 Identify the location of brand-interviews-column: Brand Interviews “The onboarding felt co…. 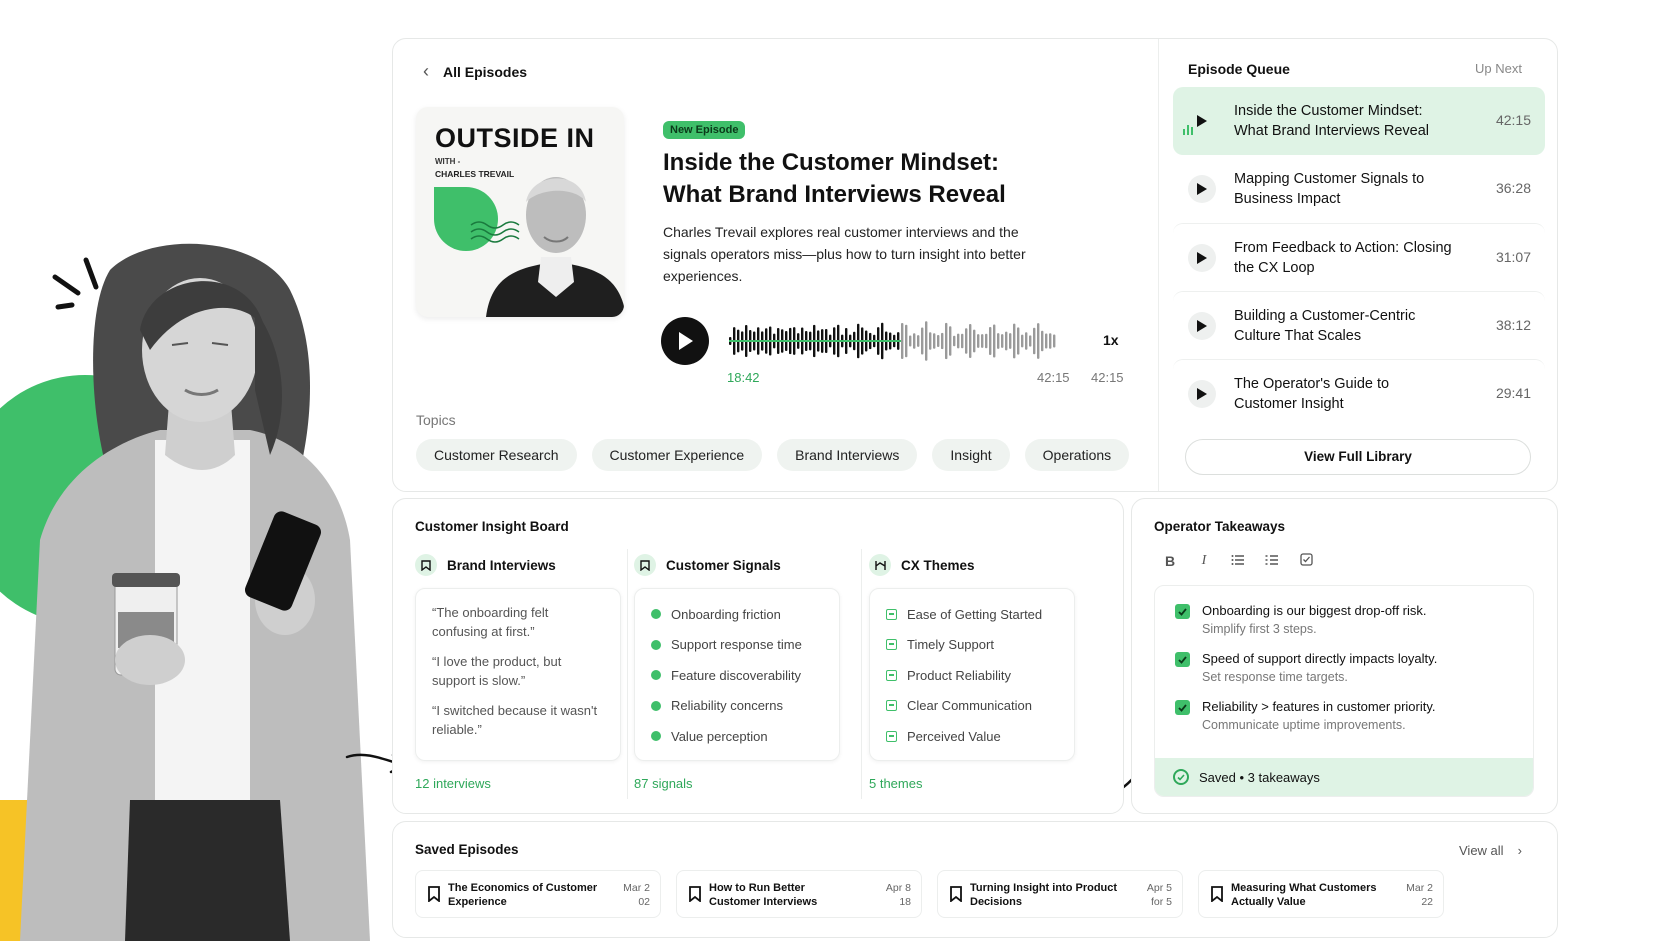
(520, 672).